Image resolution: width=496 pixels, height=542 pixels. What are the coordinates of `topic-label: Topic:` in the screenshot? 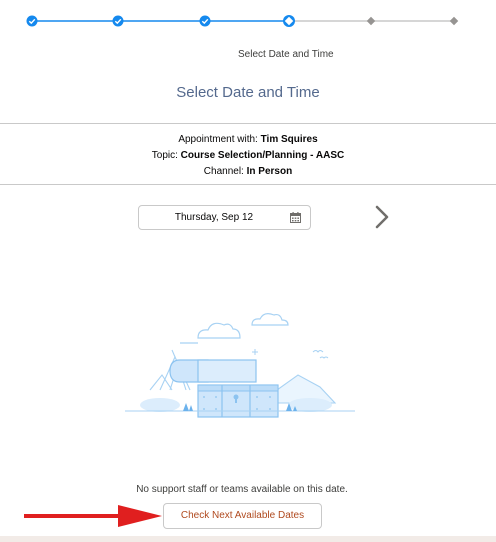 It's located at (164, 155).